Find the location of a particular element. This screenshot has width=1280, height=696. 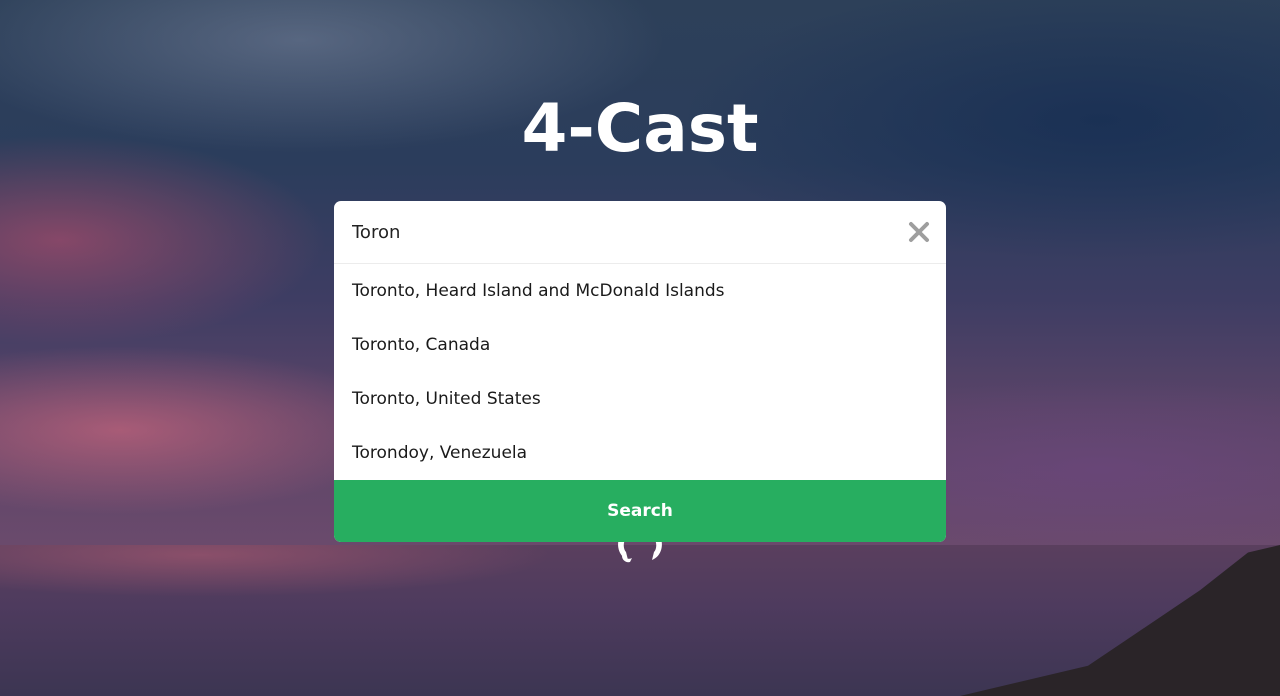

app-title: 4-Cast is located at coordinates (640, 128).